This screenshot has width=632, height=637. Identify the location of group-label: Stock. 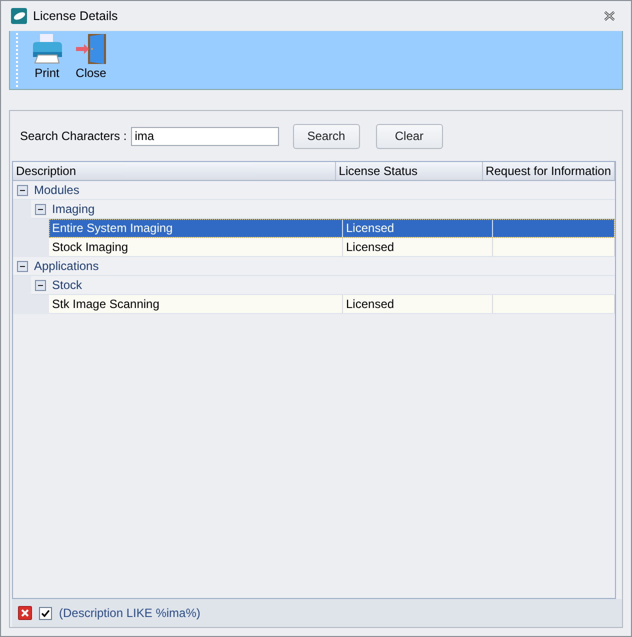
(67, 285).